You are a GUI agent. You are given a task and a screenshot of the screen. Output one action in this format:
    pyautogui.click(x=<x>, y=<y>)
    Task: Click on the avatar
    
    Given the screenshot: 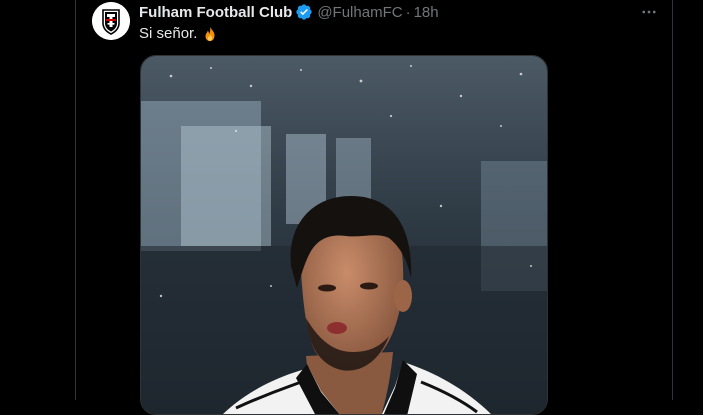 What is the action you would take?
    pyautogui.click(x=111, y=21)
    